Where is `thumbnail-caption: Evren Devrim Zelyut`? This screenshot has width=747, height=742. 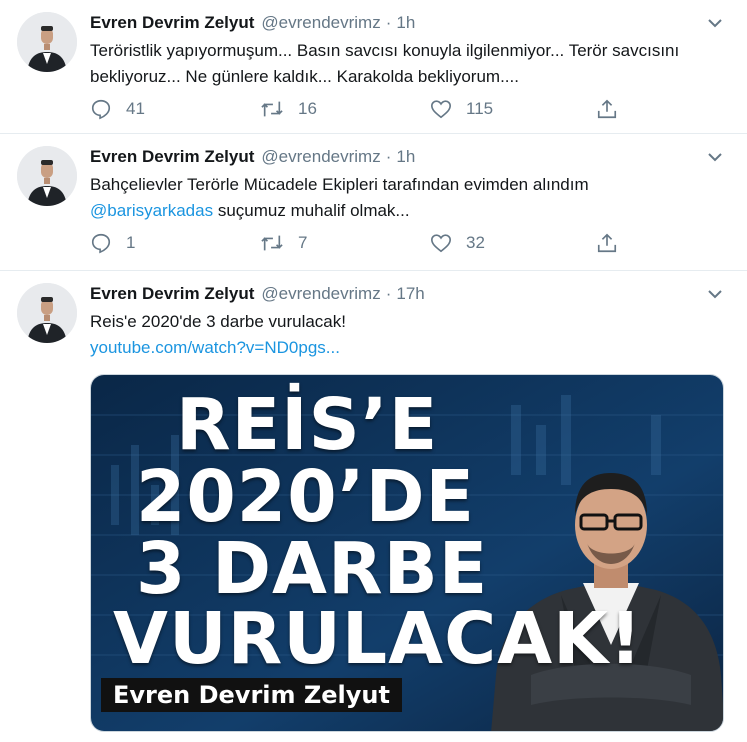
thumbnail-caption: Evren Devrim Zelyut is located at coordinates (251, 695).